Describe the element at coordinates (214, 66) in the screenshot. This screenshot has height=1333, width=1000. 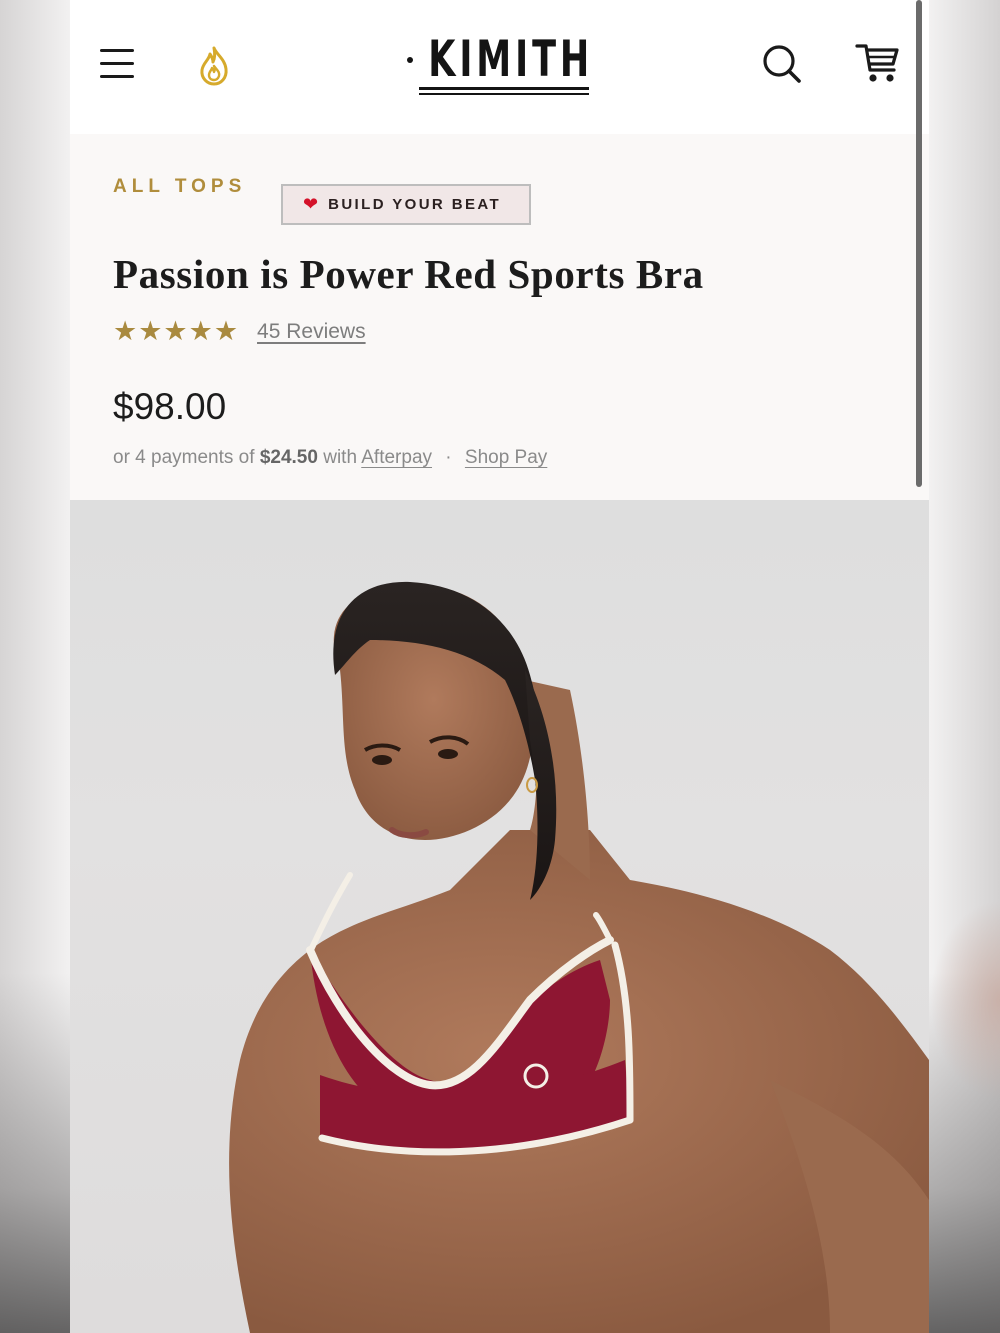
I see `flame-icon` at that location.